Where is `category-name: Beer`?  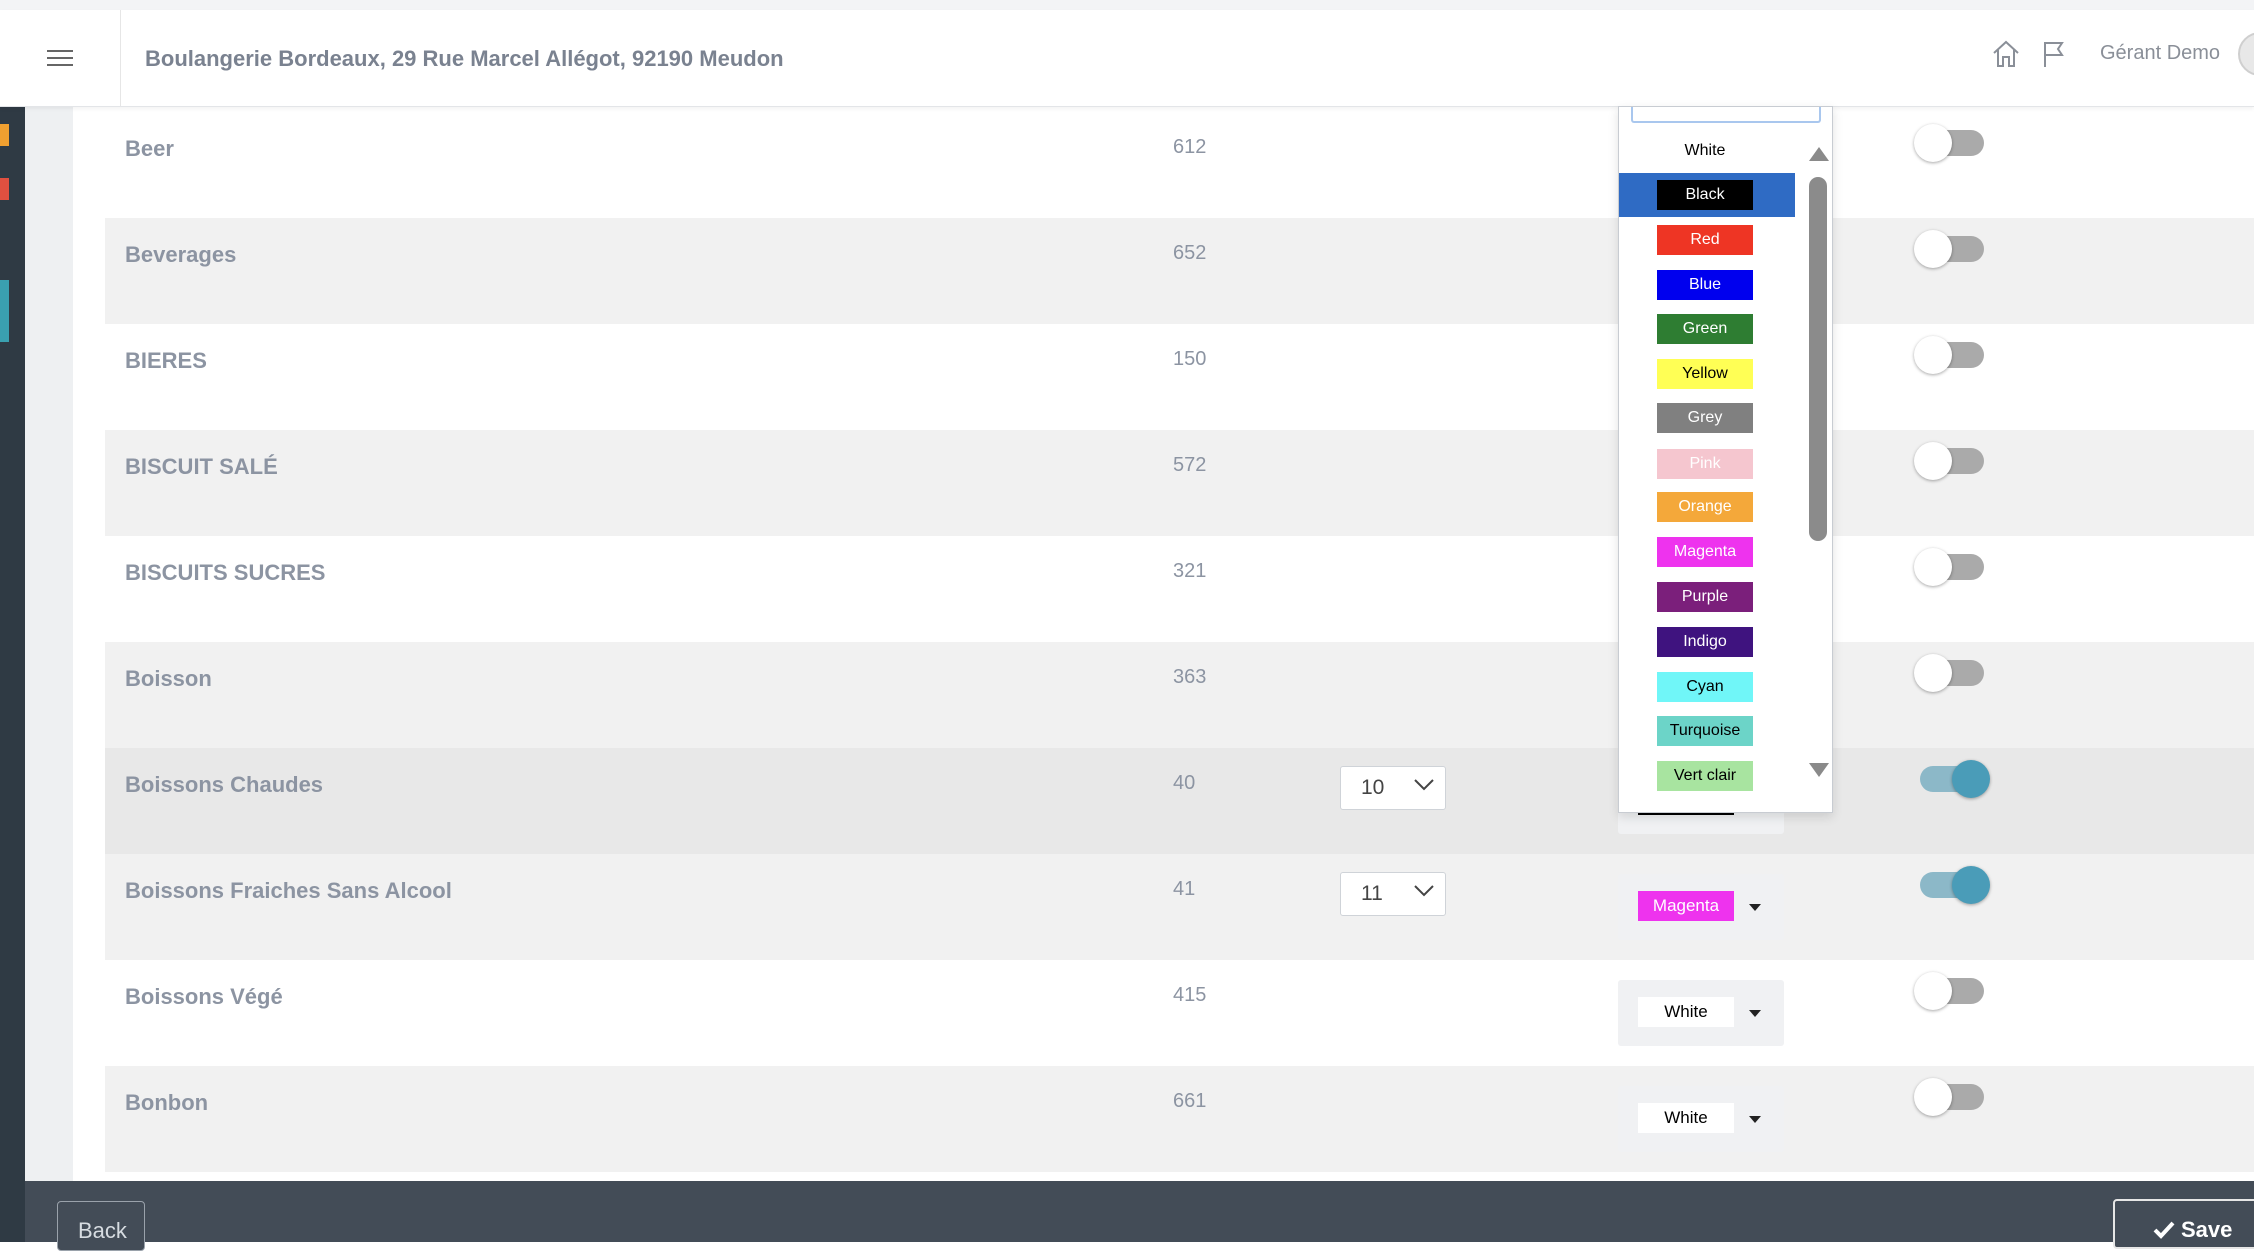
category-name: Beer is located at coordinates (149, 148).